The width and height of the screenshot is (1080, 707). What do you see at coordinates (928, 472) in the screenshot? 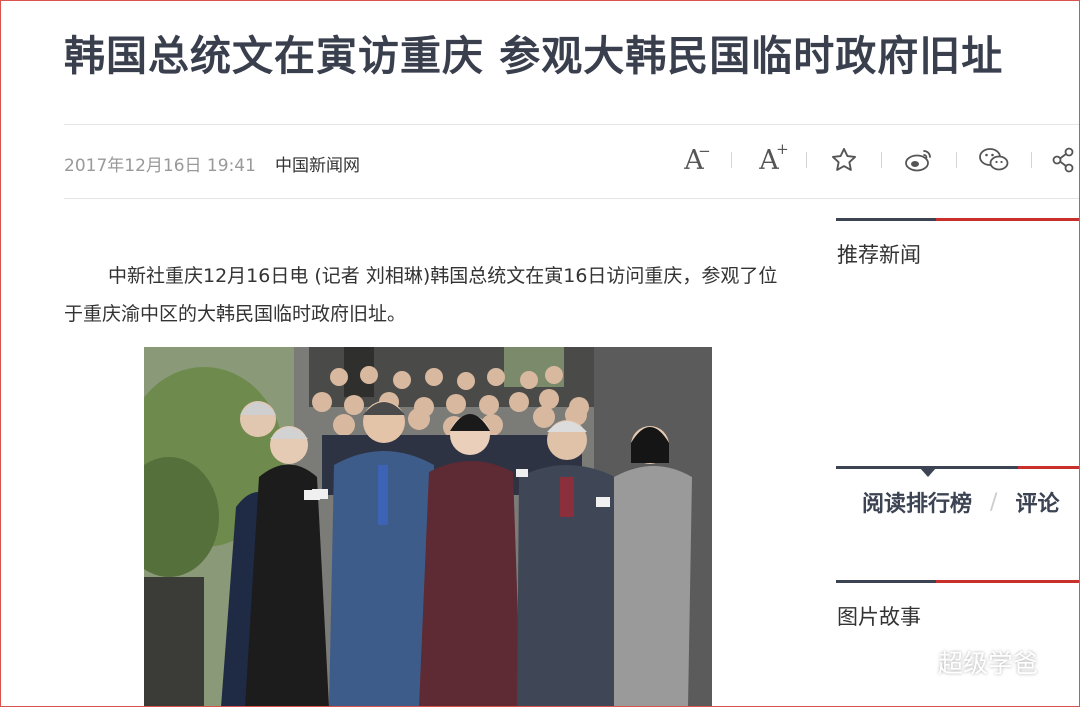
I see `active-tab-pointer-icon` at bounding box center [928, 472].